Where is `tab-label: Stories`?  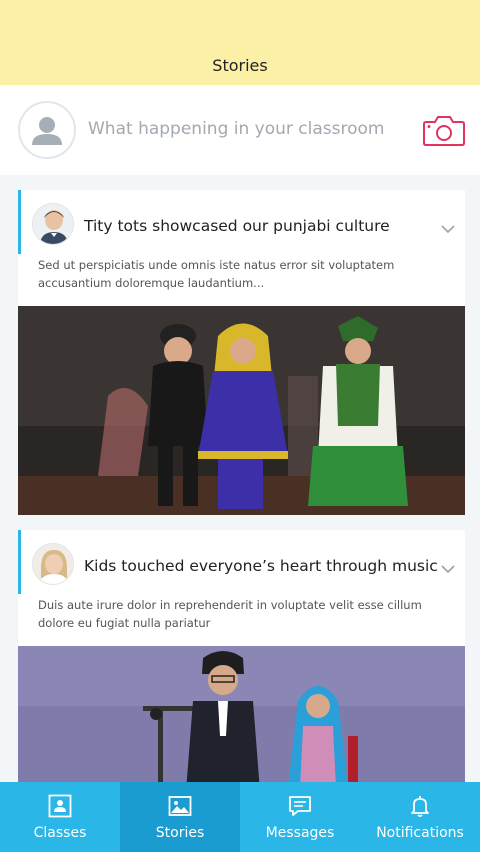 tab-label: Stories is located at coordinates (180, 833).